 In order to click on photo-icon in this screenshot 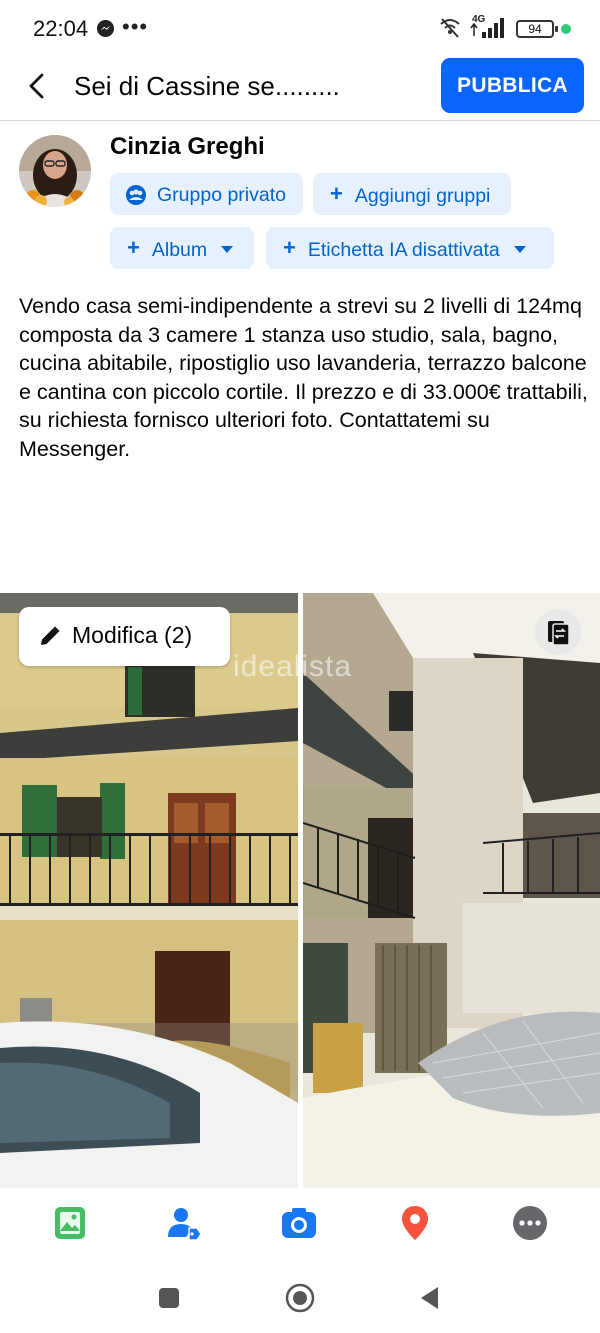, I will do `click(70, 1223)`.